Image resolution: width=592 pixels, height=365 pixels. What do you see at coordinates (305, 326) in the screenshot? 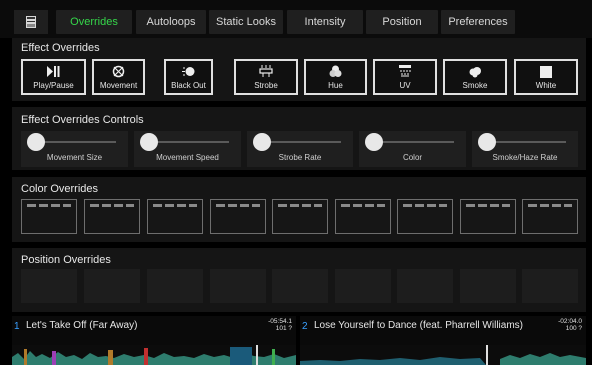
I see `deck-2-number: 2` at bounding box center [305, 326].